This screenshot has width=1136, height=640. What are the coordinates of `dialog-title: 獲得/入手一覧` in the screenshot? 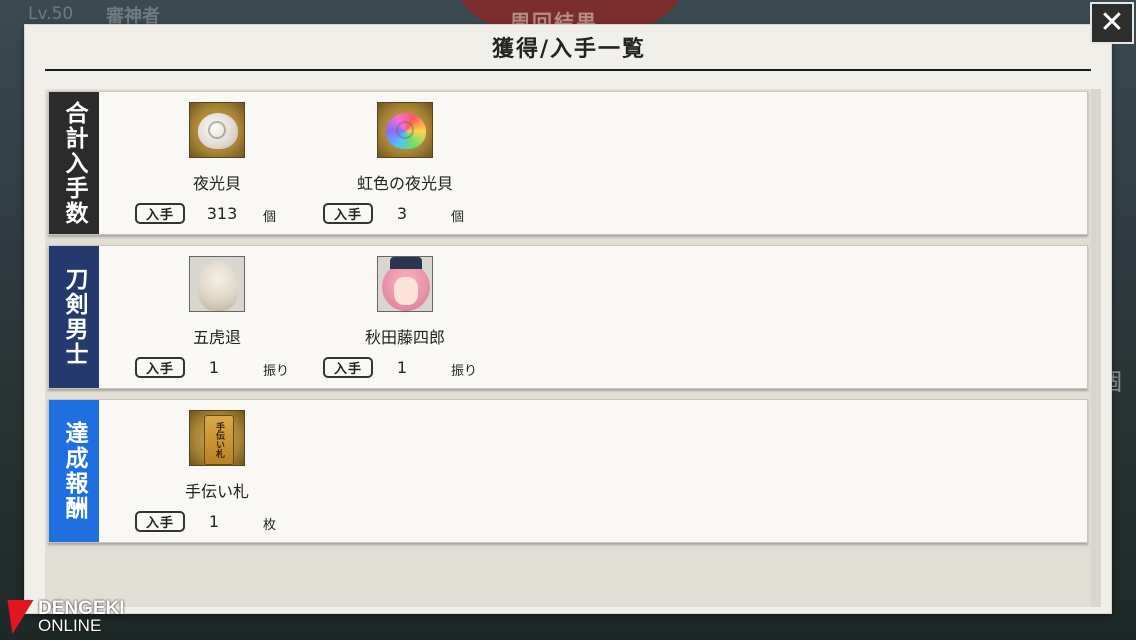 It's located at (569, 49).